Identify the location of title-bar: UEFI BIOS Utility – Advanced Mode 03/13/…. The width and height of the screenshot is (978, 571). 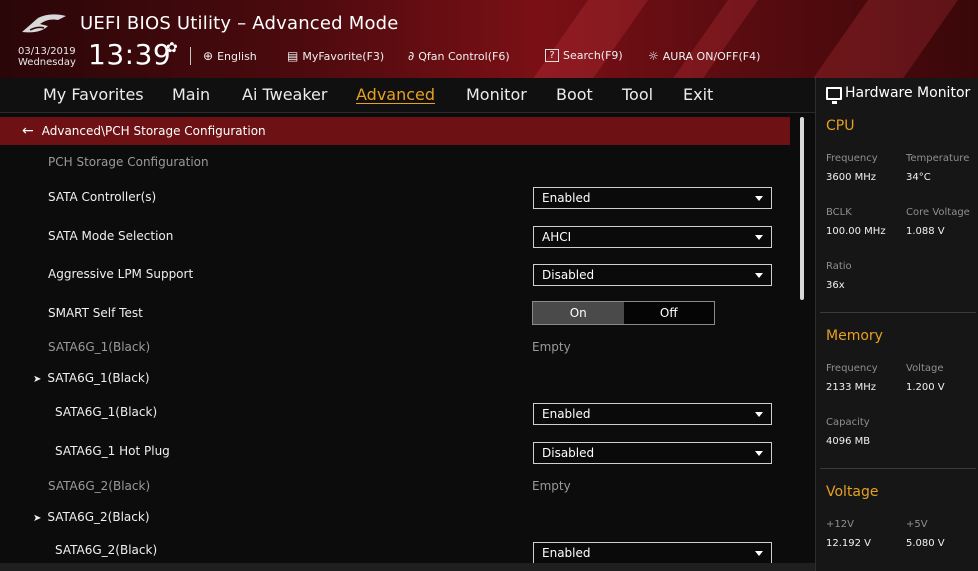
(489, 39).